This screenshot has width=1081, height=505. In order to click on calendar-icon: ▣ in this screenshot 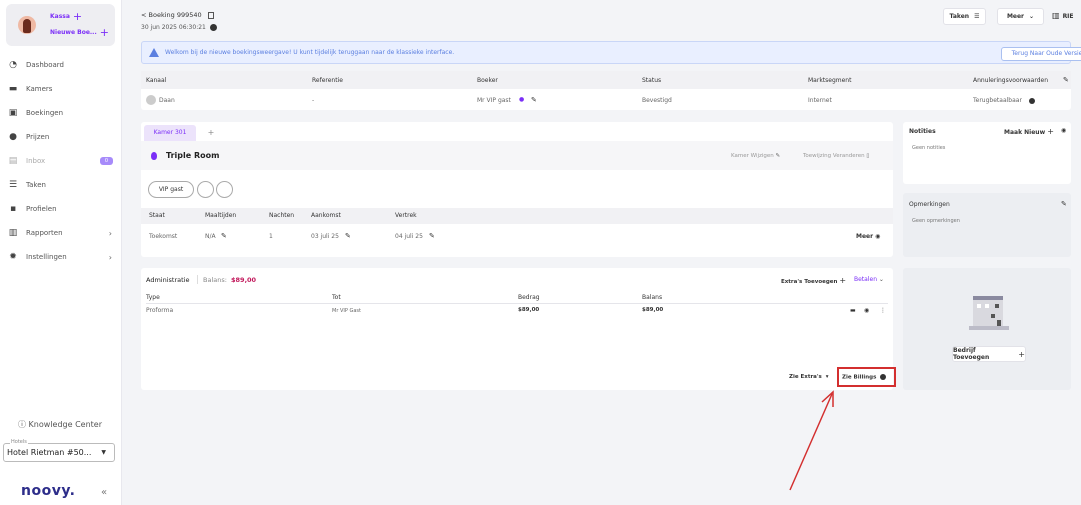, I will do `click(13, 113)`.